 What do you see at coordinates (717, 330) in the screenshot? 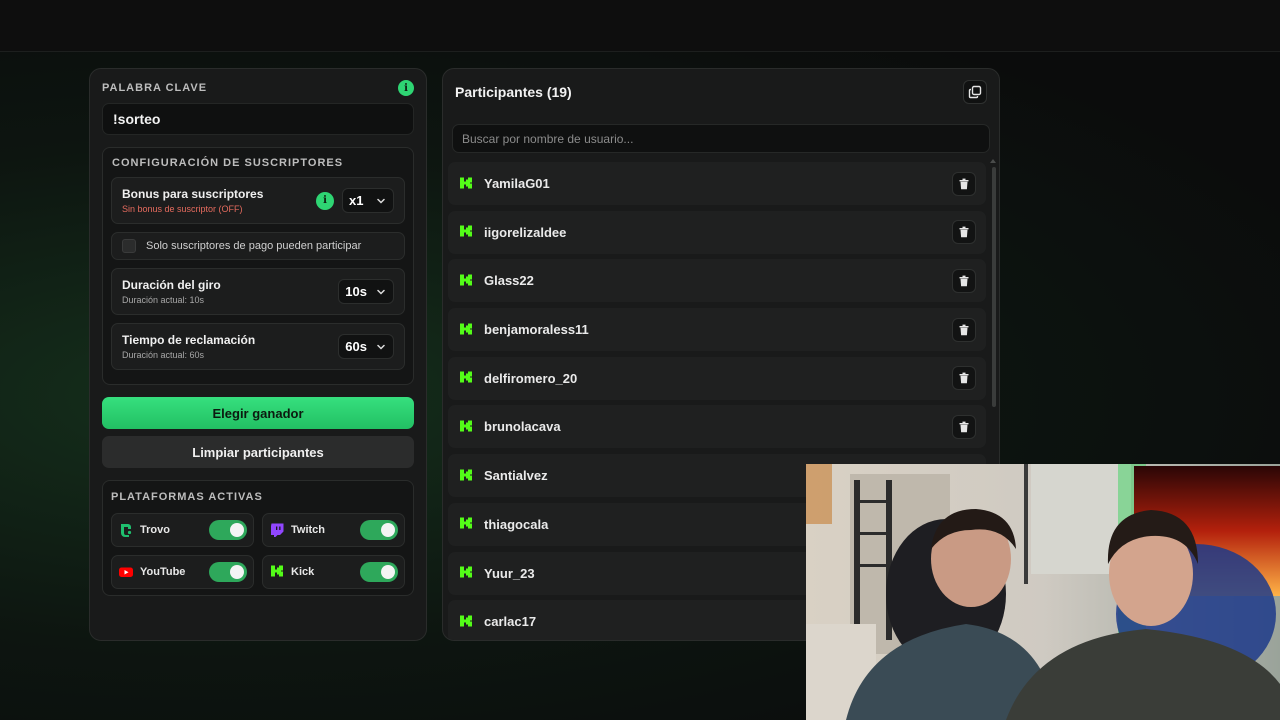
I see `participant-row: benjamoraless11` at bounding box center [717, 330].